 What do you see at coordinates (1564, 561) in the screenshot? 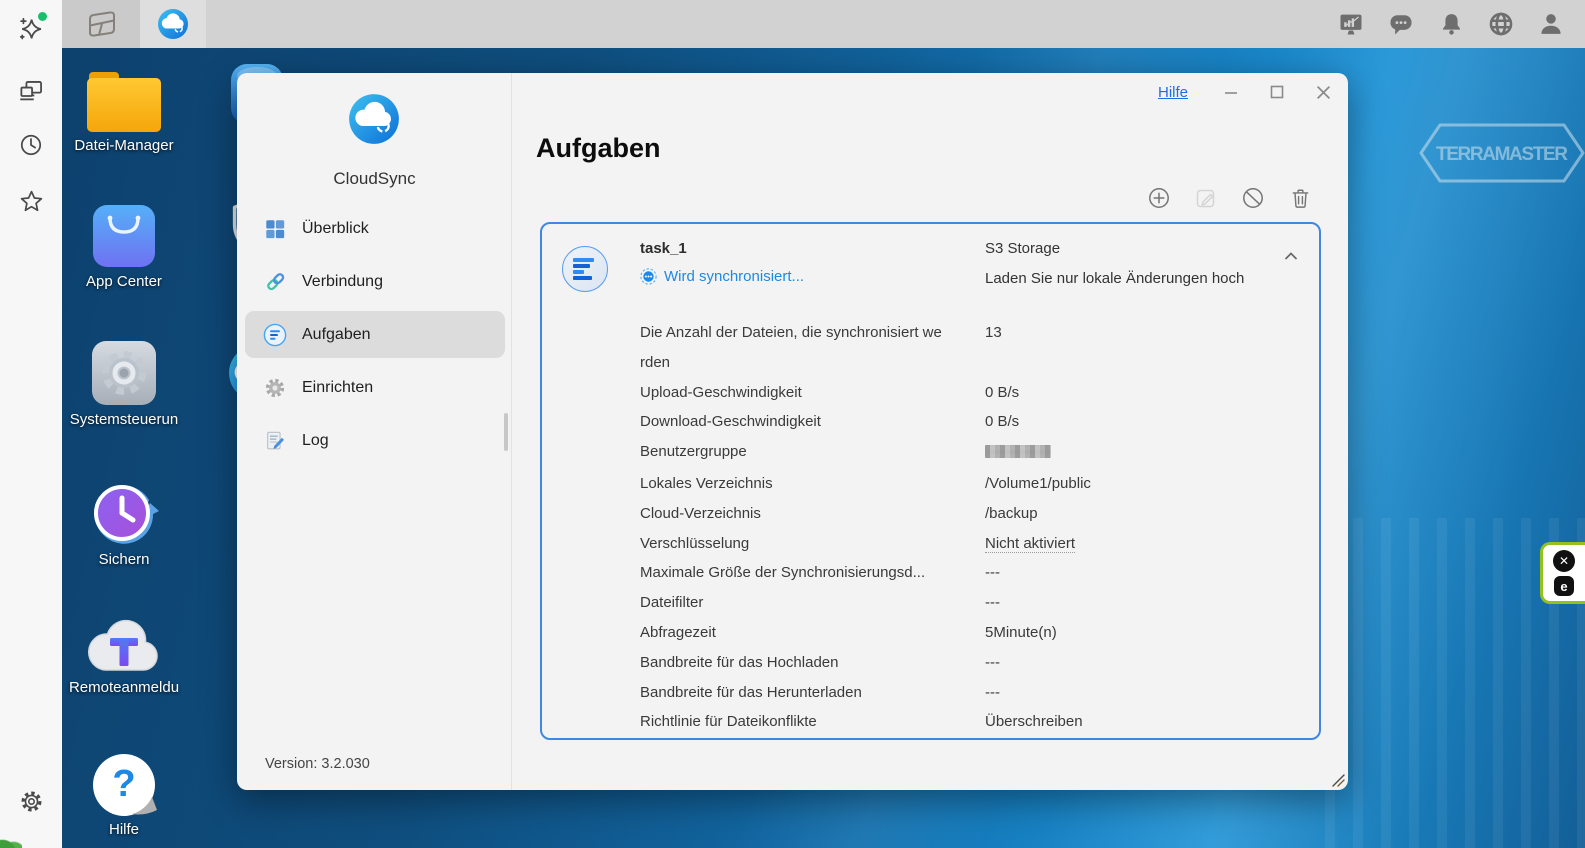
I see `overlay-close-icon: ✕` at bounding box center [1564, 561].